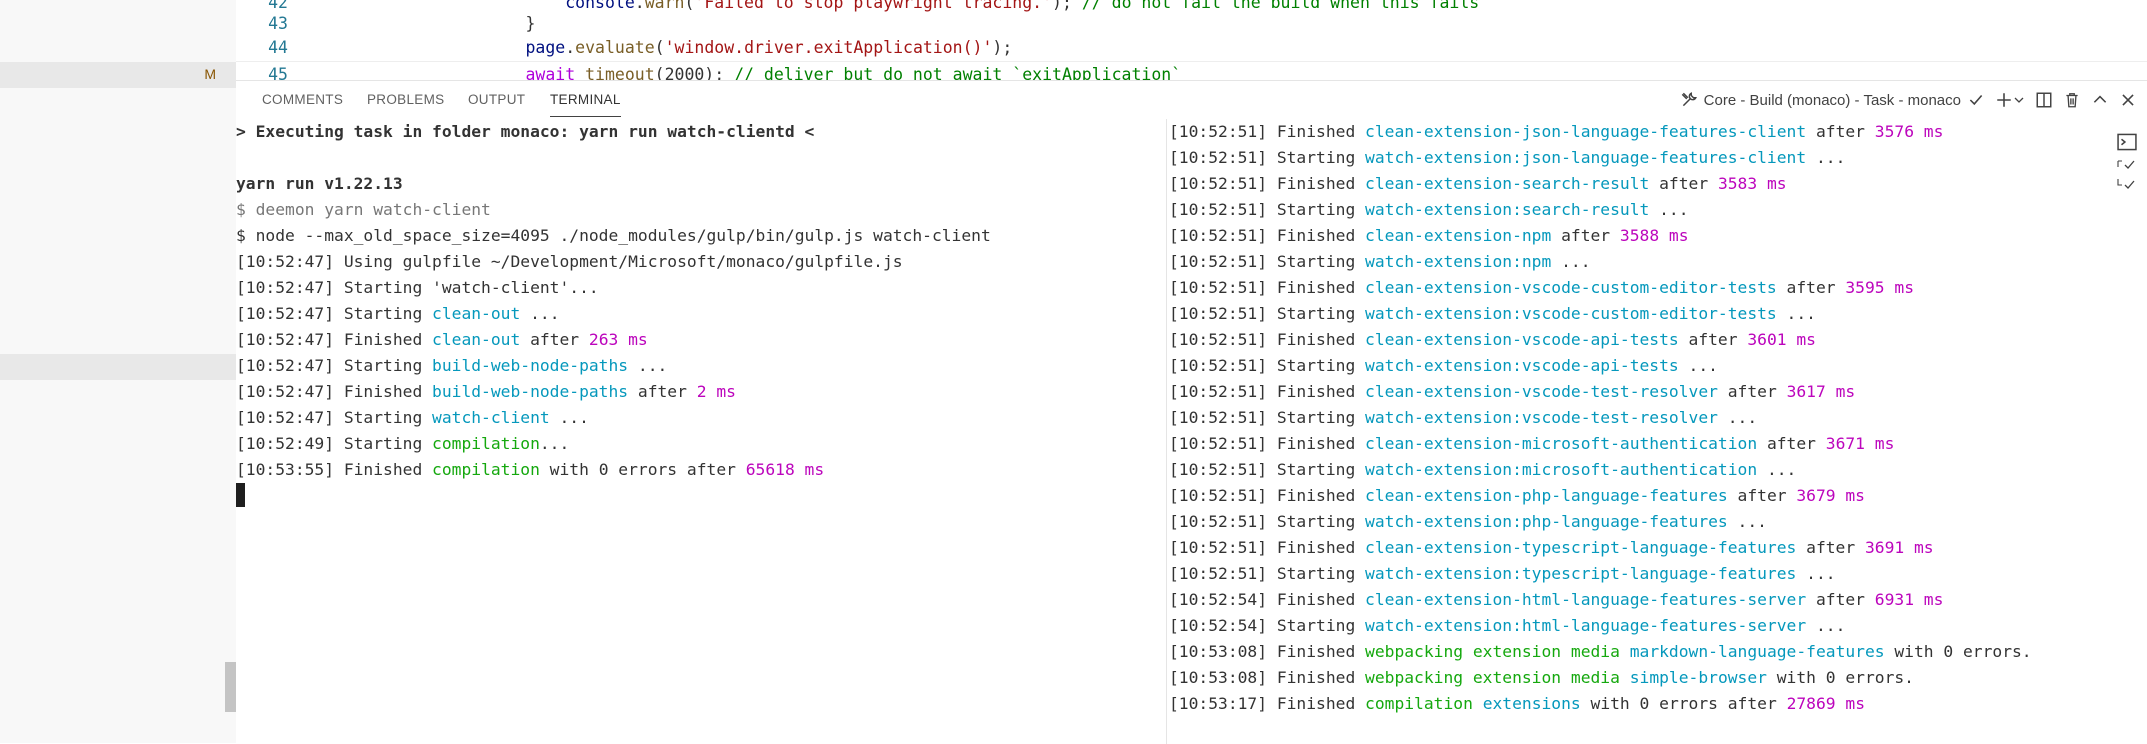 This screenshot has height=744, width=2147. Describe the element at coordinates (585, 100) in the screenshot. I see `tab-terminal: TERMINAL` at that location.